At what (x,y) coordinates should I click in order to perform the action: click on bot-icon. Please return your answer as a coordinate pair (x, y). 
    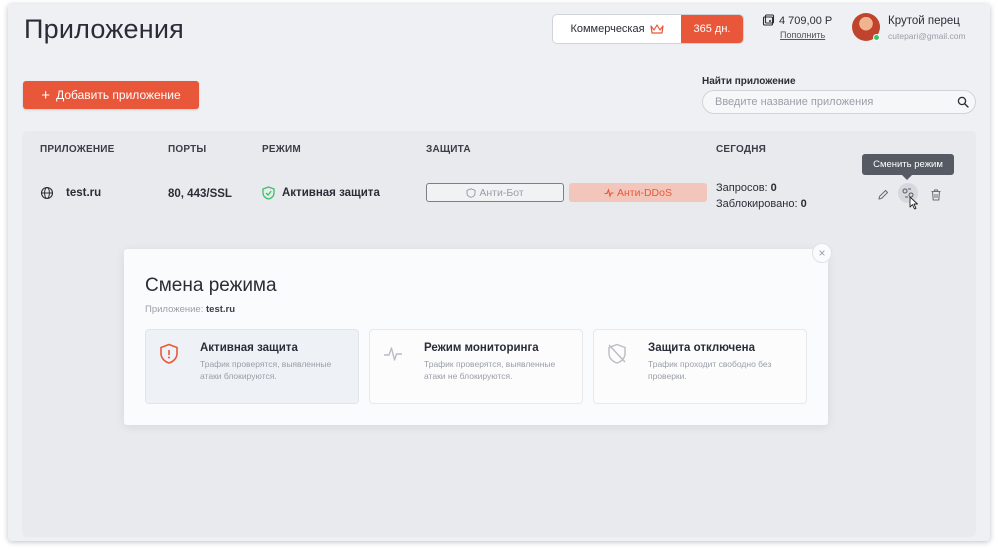
    Looking at the image, I should click on (471, 192).